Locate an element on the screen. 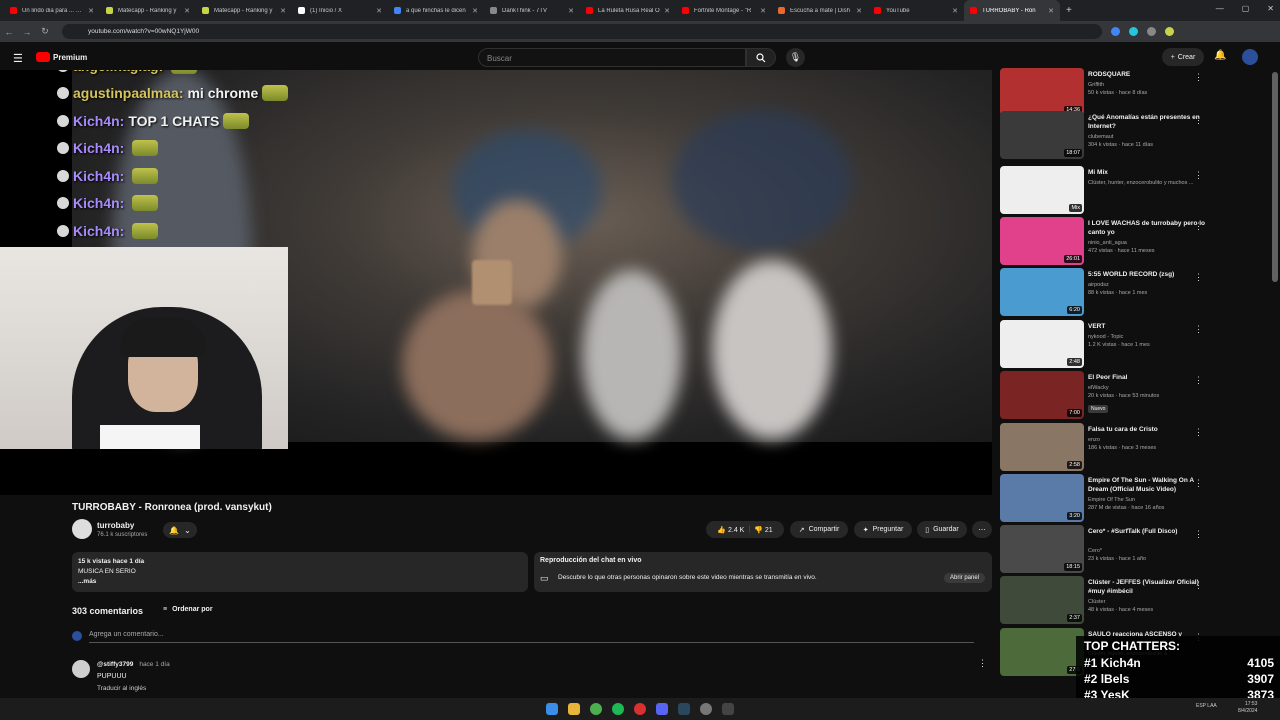  browser-tab: TURROBABY - Ron ✕ is located at coordinates (1012, 10).